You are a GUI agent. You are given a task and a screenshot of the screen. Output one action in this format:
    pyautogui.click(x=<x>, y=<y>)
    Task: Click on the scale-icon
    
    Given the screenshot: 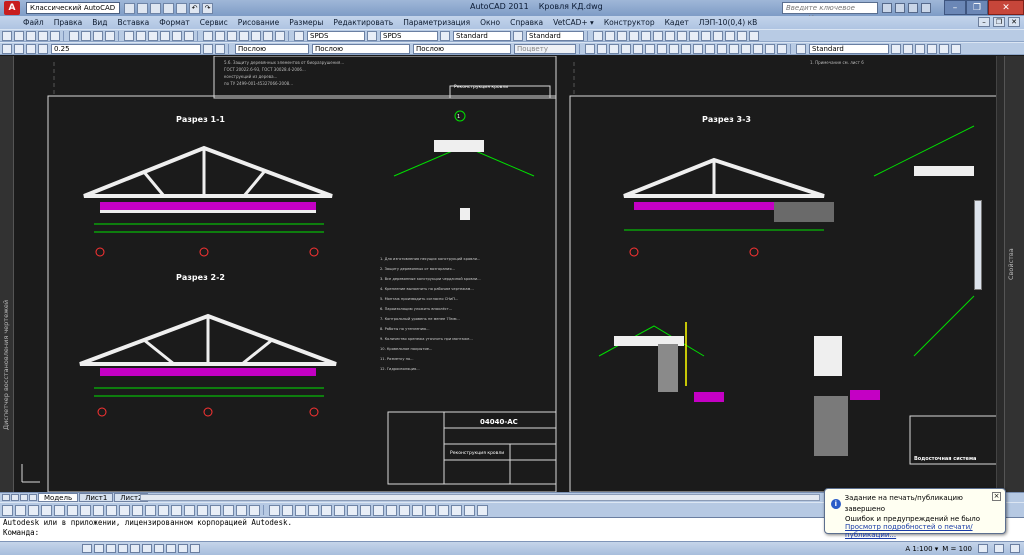 What is the action you would take?
    pyautogui.click(x=686, y=48)
    